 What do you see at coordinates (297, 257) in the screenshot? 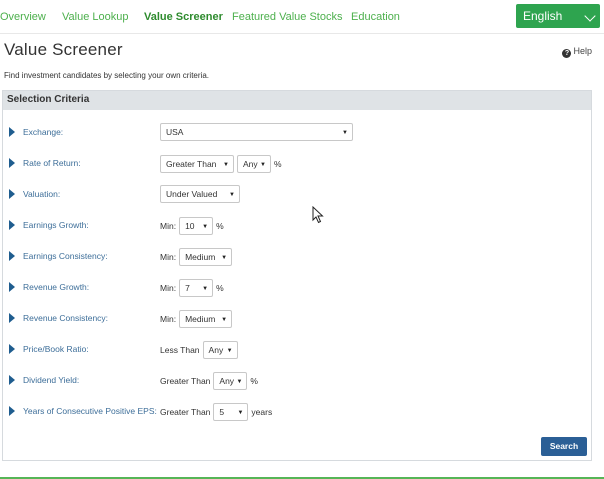
I see `criteria-row-earnings-consistency: Earnings Consistency: Min: Medium ▼` at bounding box center [297, 257].